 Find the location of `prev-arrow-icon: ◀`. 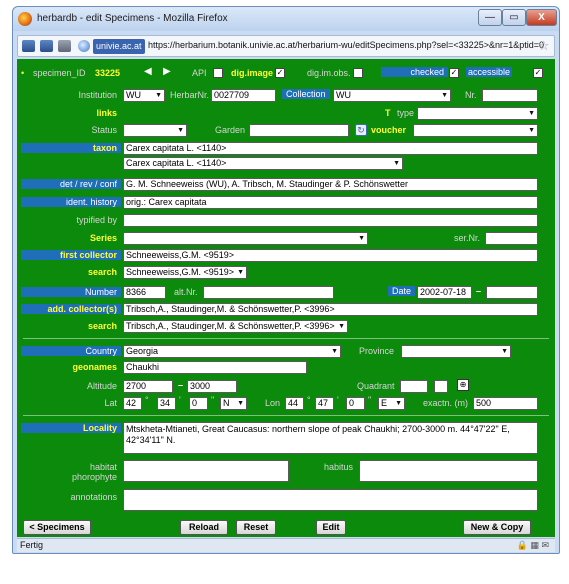

prev-arrow-icon: ◀ is located at coordinates (148, 71).